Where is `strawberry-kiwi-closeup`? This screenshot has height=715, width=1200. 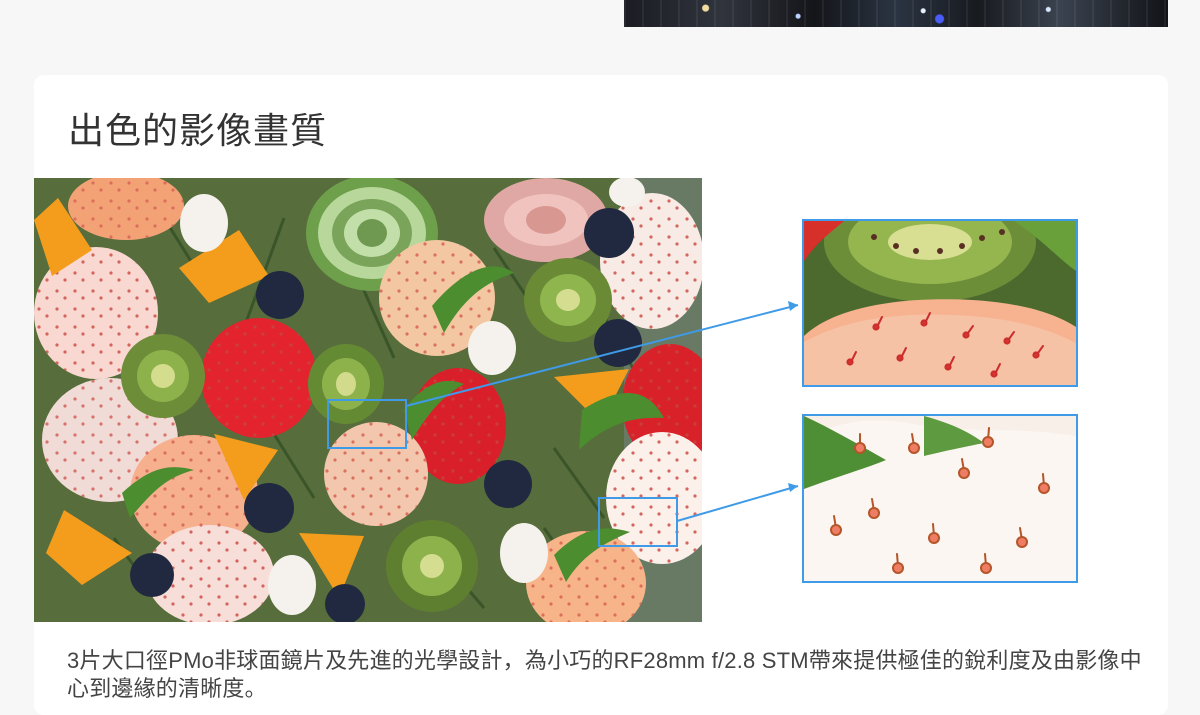 strawberry-kiwi-closeup is located at coordinates (940, 303).